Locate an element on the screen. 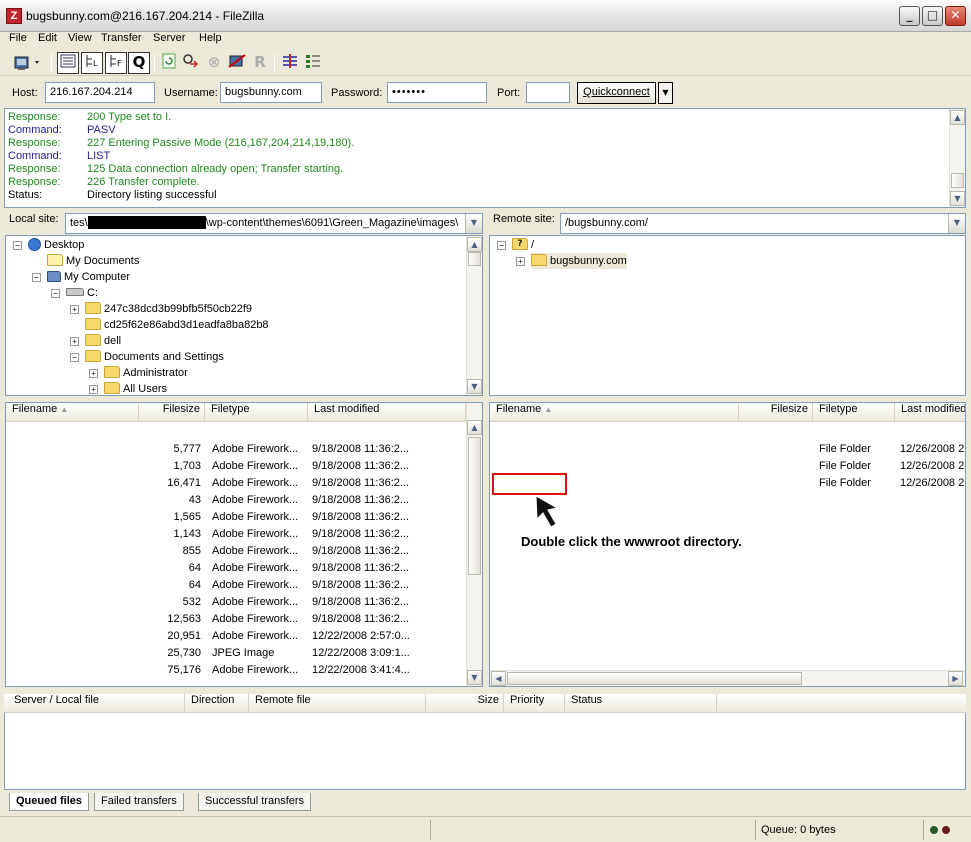 The image size is (971, 842). toggle-local-tree-icon: L is located at coordinates (92, 63).